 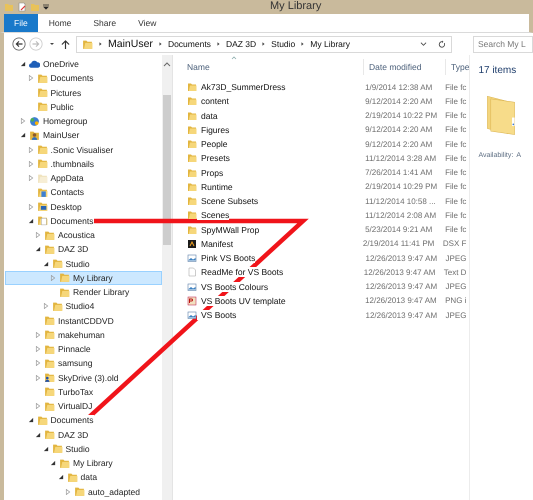 What do you see at coordinates (22, 7) in the screenshot?
I see `properties-icon` at bounding box center [22, 7].